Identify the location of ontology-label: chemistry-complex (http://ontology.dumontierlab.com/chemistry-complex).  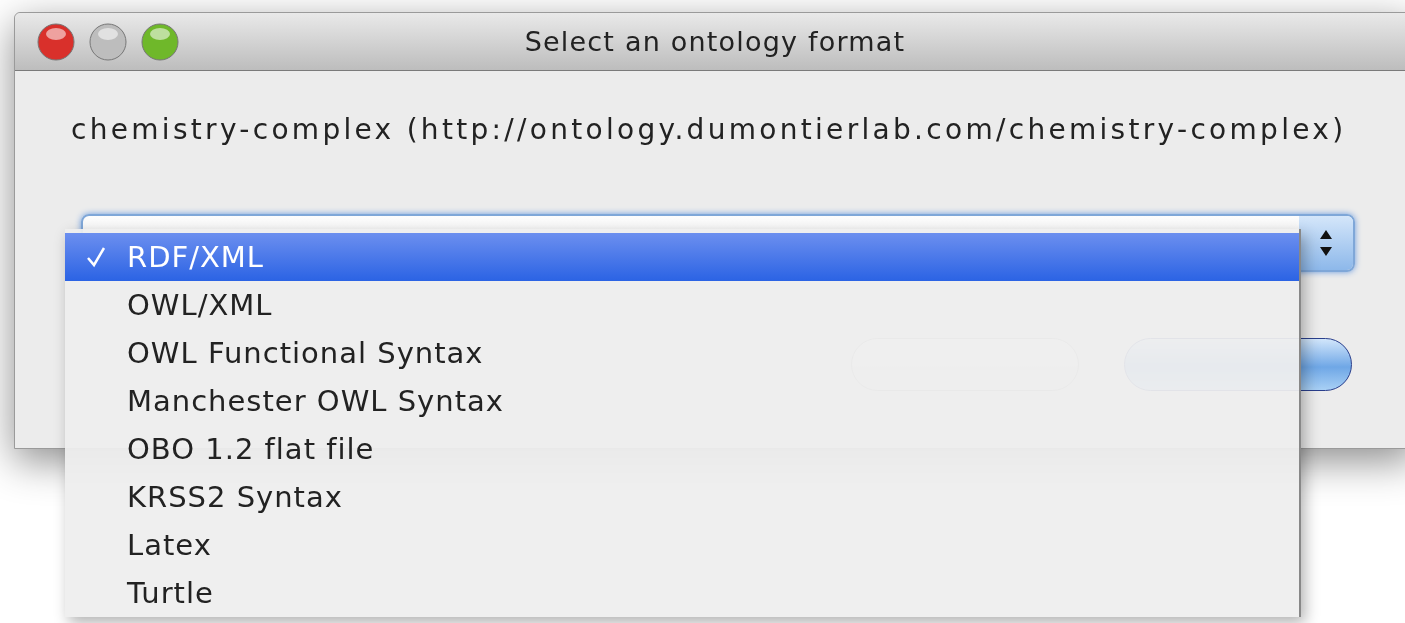
(709, 129).